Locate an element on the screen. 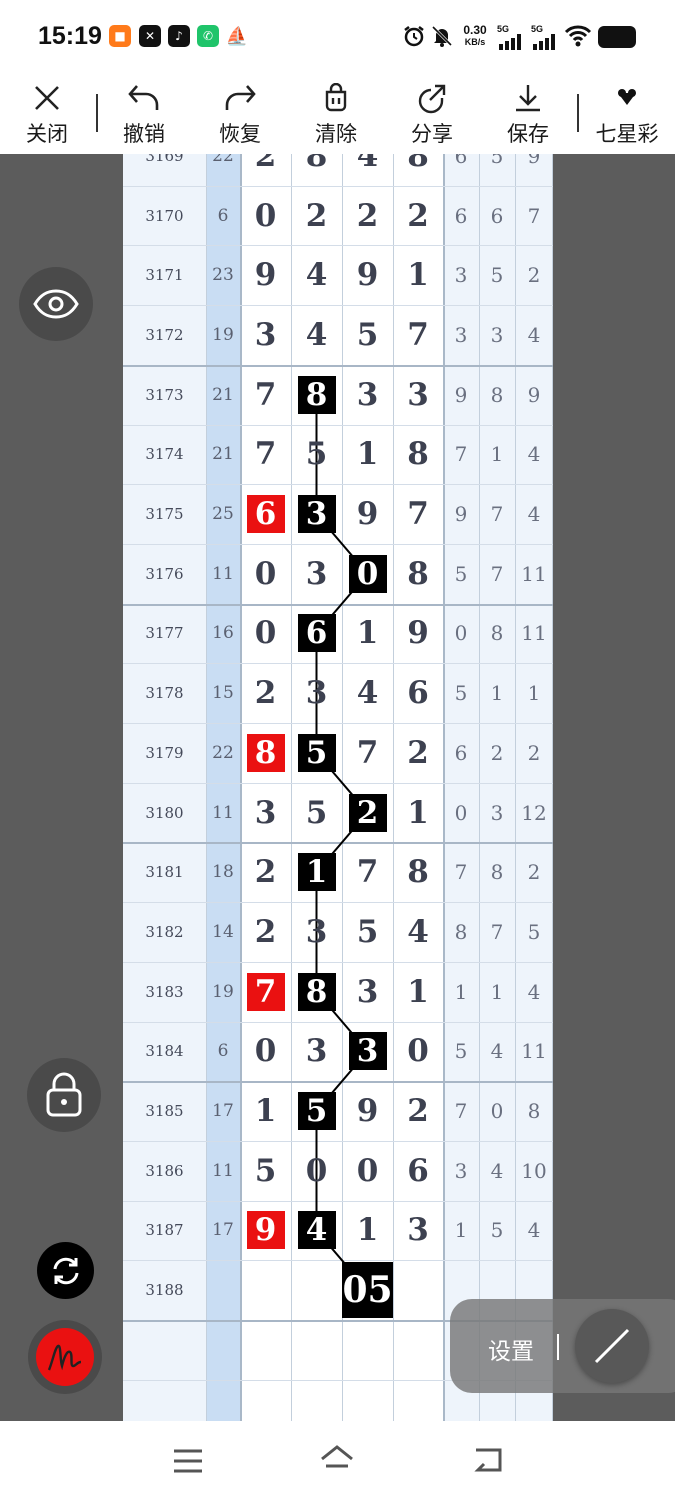  issue-number-cell-text: 3187 is located at coordinates (164, 1230).